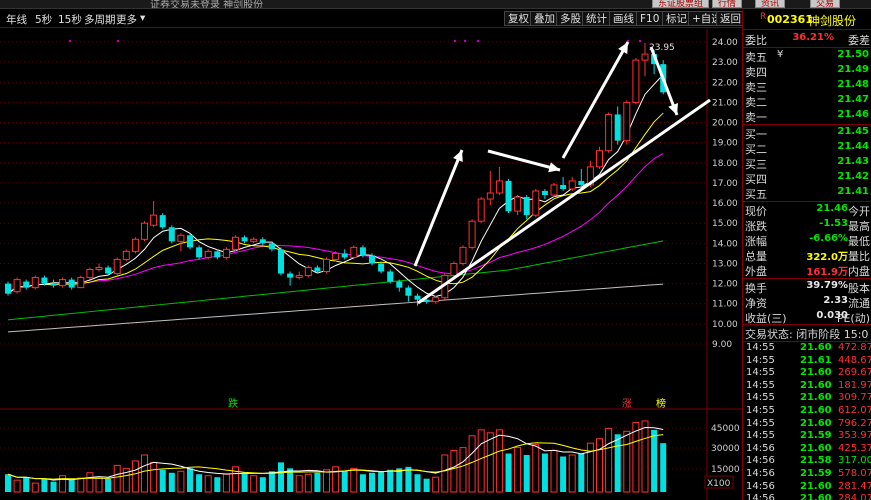 This screenshot has height=500, width=871. Describe the element at coordinates (233, 403) in the screenshot. I see `marker-down: 跌` at that location.